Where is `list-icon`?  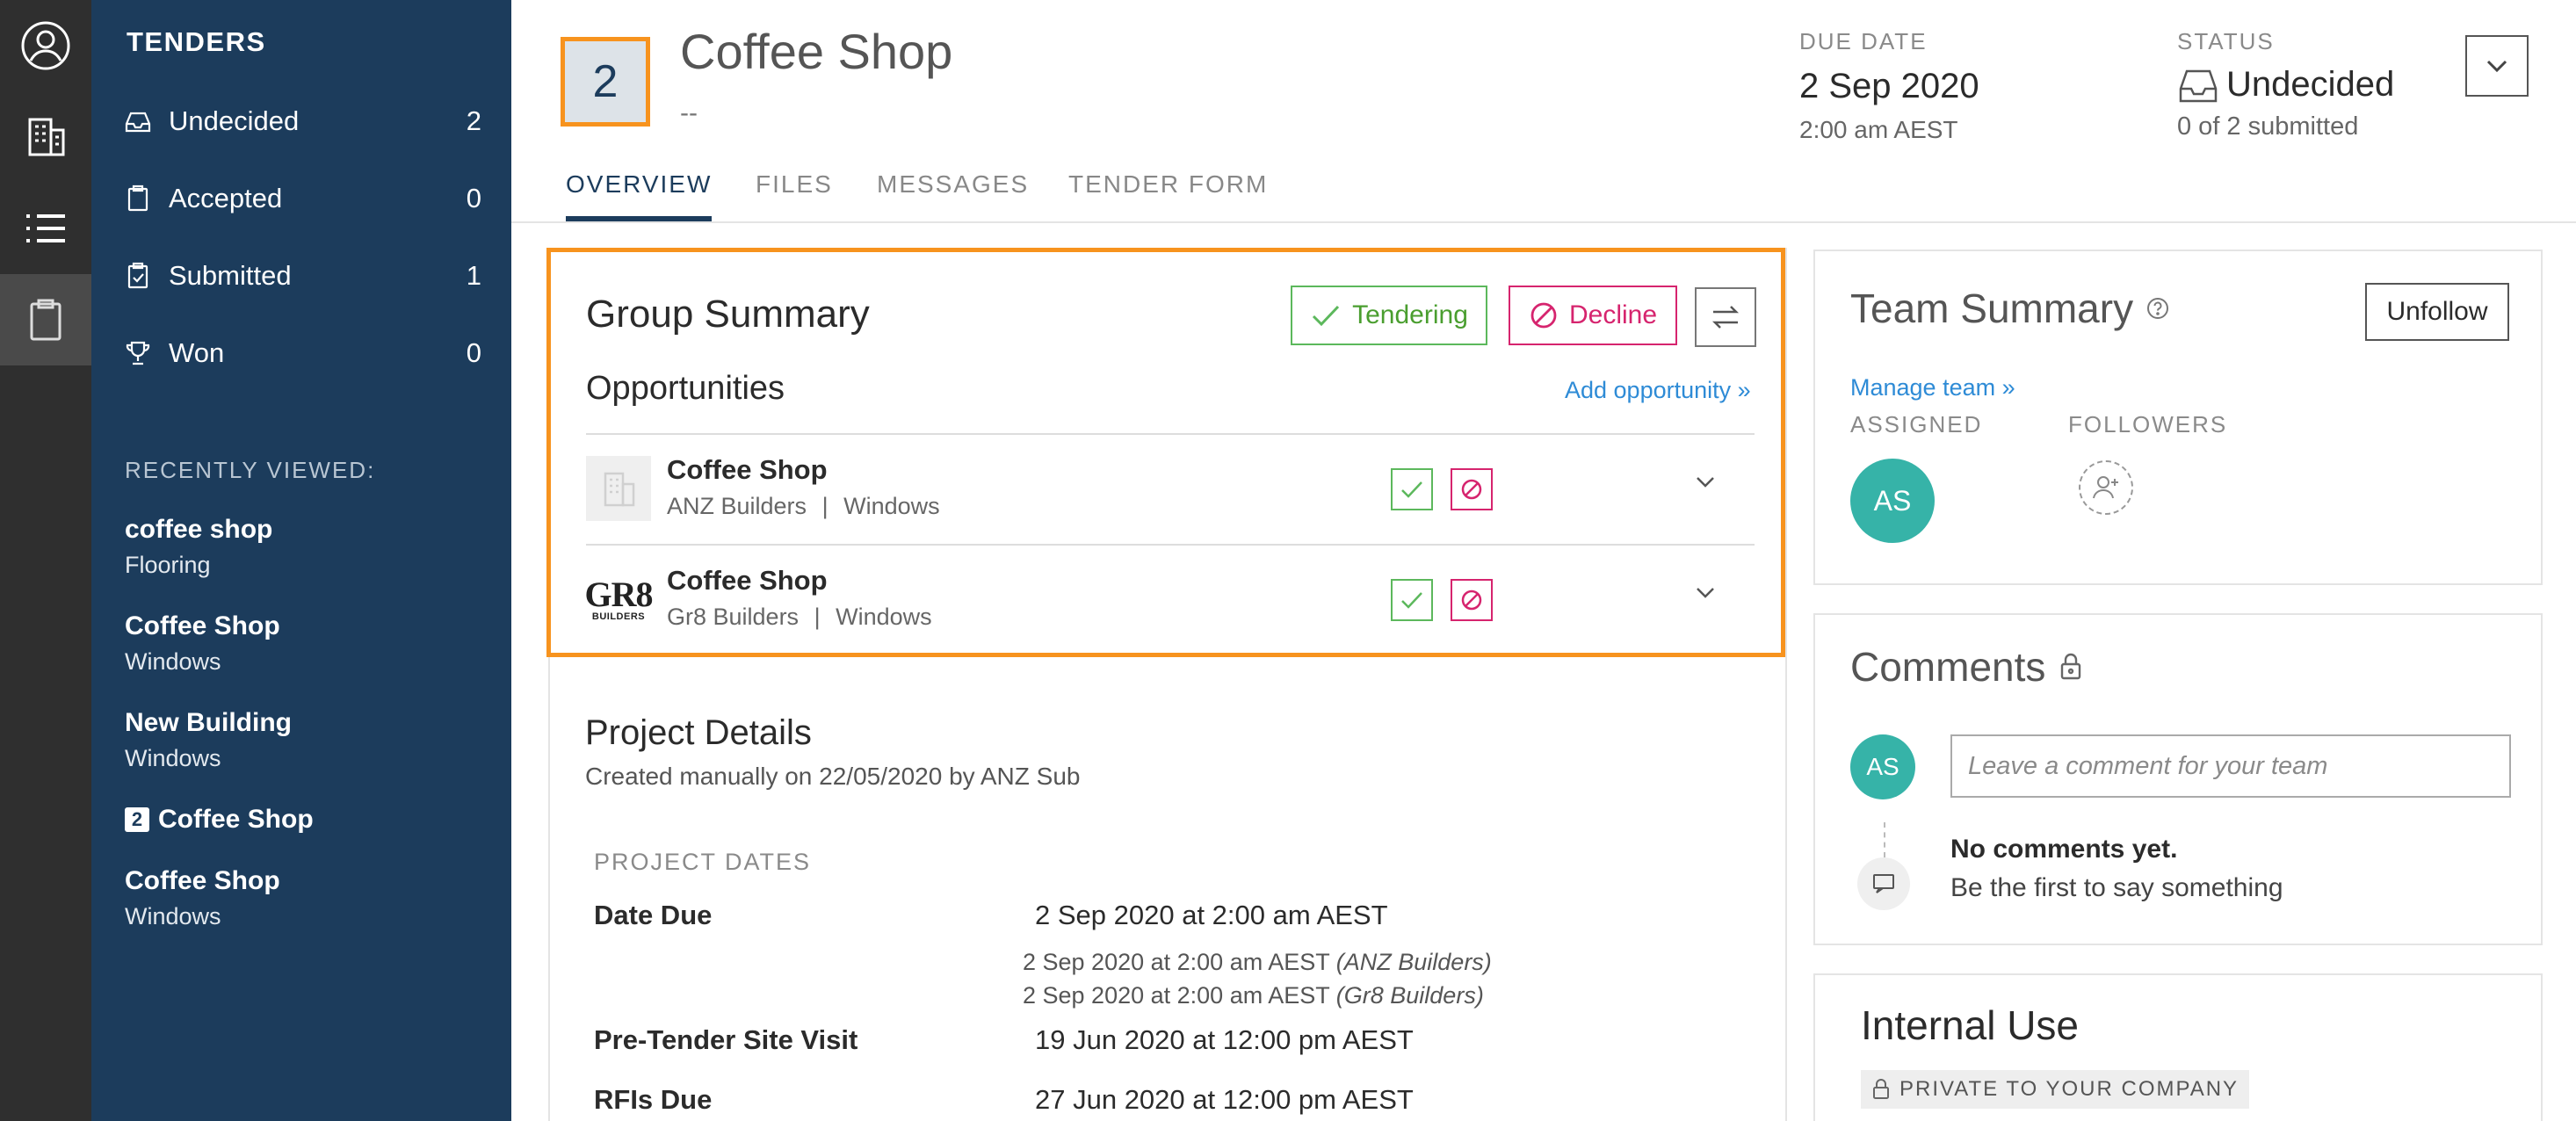 list-icon is located at coordinates (45, 228).